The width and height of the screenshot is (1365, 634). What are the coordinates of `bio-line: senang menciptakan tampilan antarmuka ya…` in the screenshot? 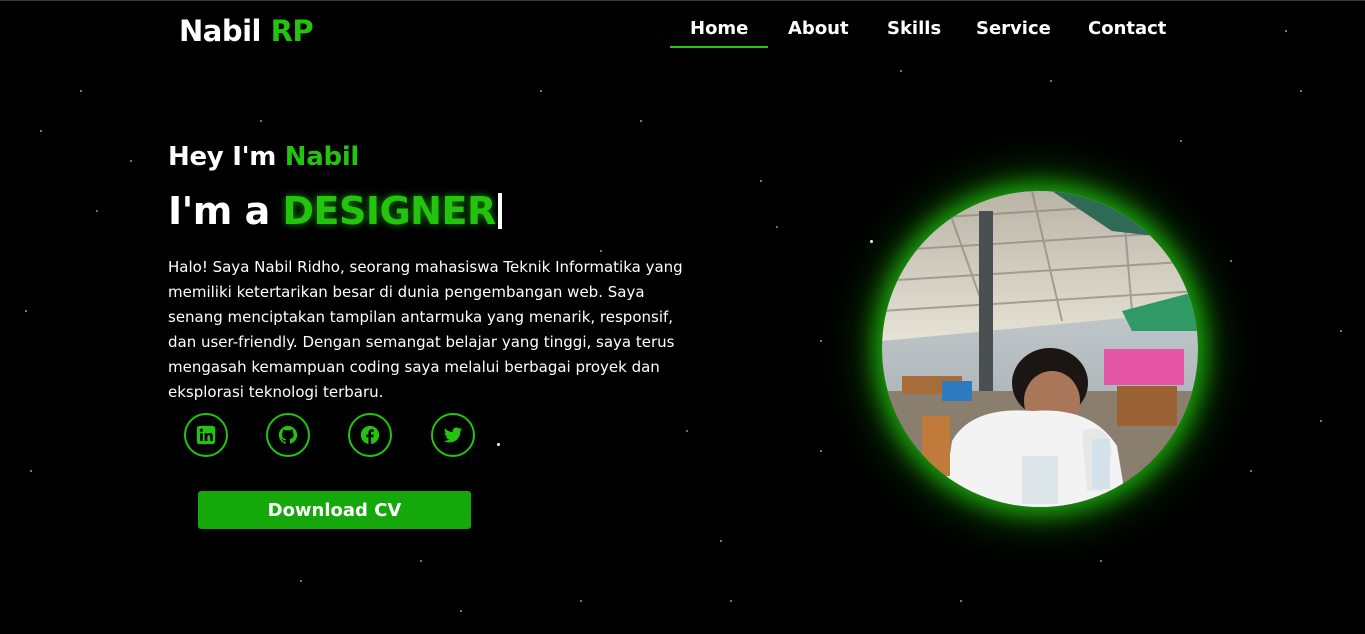 It's located at (421, 317).